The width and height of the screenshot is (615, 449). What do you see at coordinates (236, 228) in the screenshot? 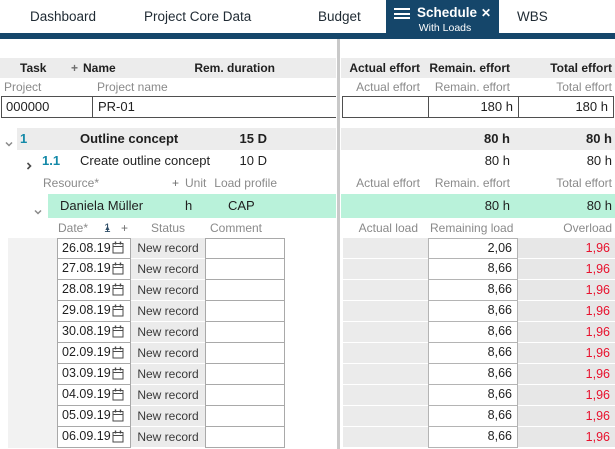
I see `col-comment-label: Comment` at bounding box center [236, 228].